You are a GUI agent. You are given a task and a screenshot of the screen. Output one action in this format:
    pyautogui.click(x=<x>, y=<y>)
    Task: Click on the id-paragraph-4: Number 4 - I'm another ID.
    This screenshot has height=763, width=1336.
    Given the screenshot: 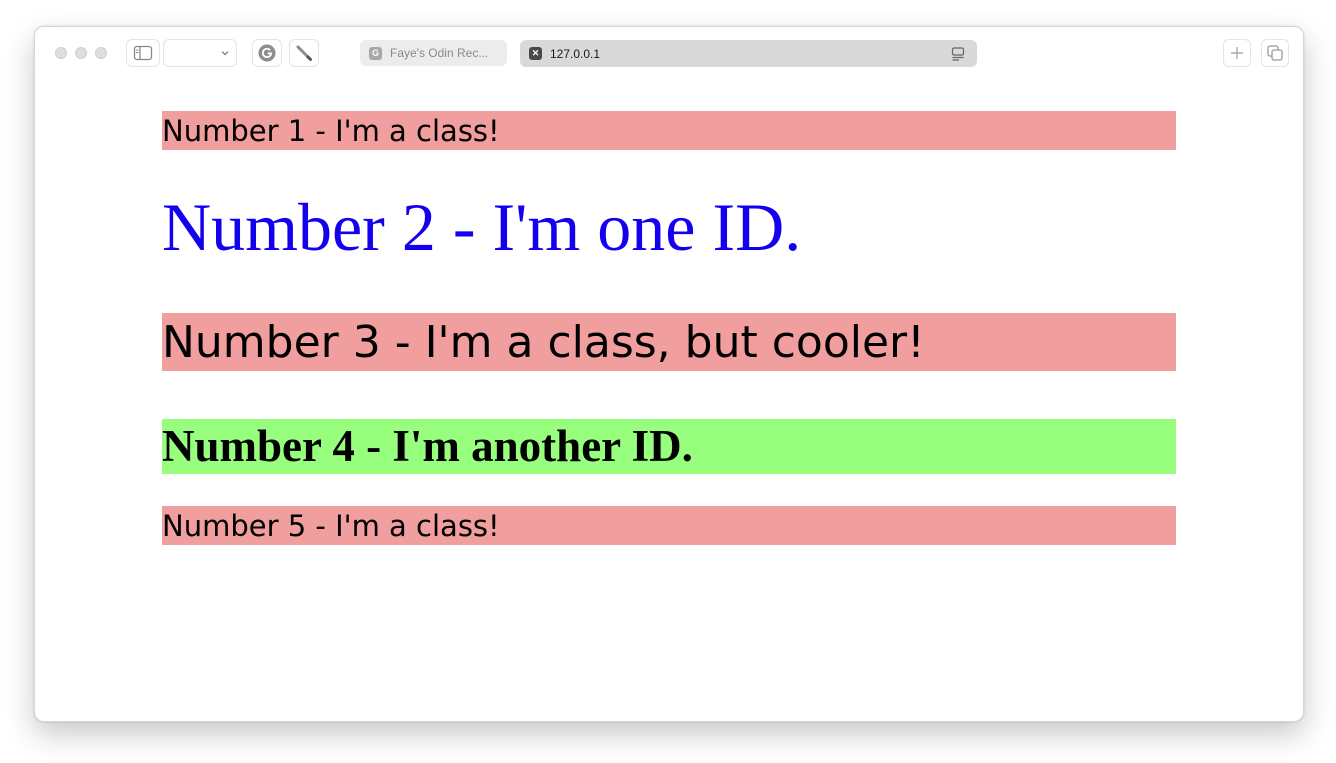 What is the action you would take?
    pyautogui.click(x=669, y=446)
    